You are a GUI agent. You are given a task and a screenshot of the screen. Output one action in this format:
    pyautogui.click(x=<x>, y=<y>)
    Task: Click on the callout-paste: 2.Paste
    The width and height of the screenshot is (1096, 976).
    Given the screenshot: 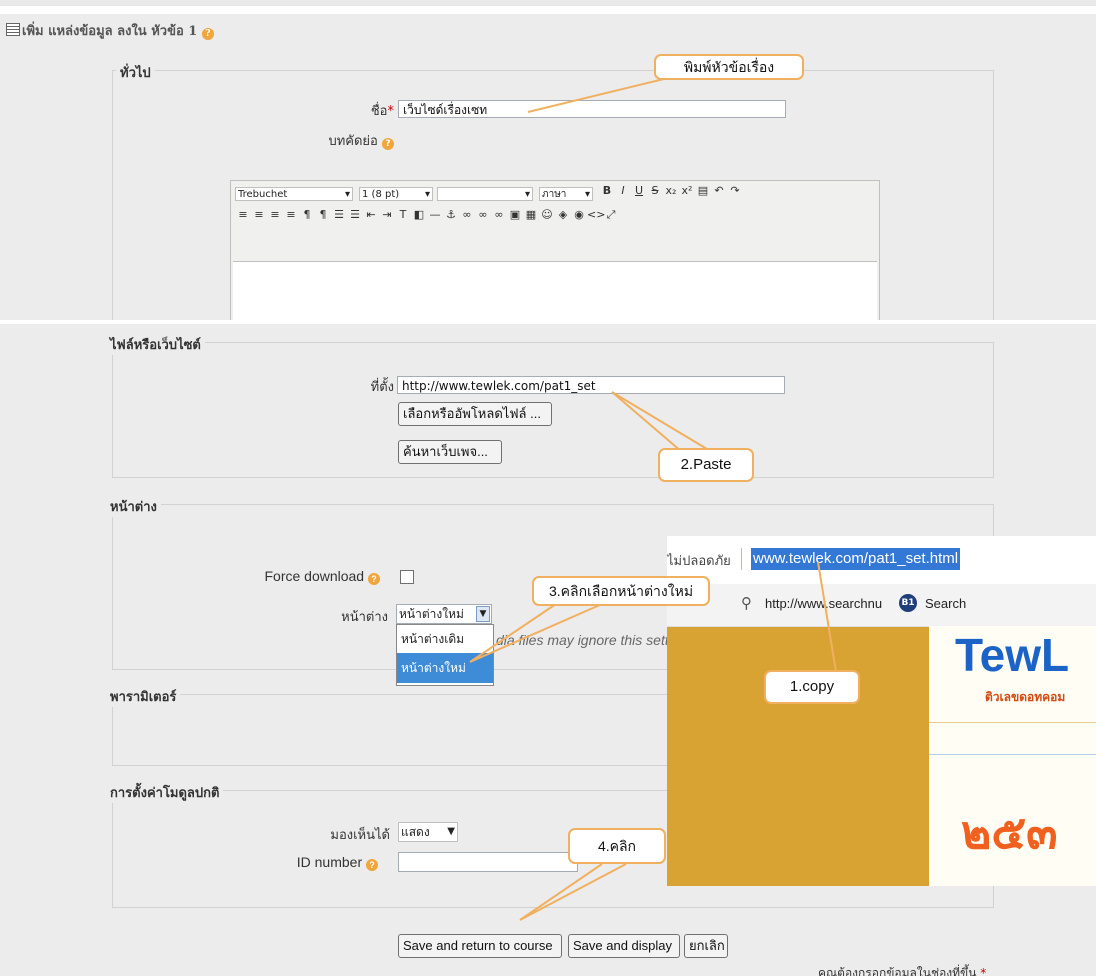 What is the action you would take?
    pyautogui.click(x=706, y=465)
    